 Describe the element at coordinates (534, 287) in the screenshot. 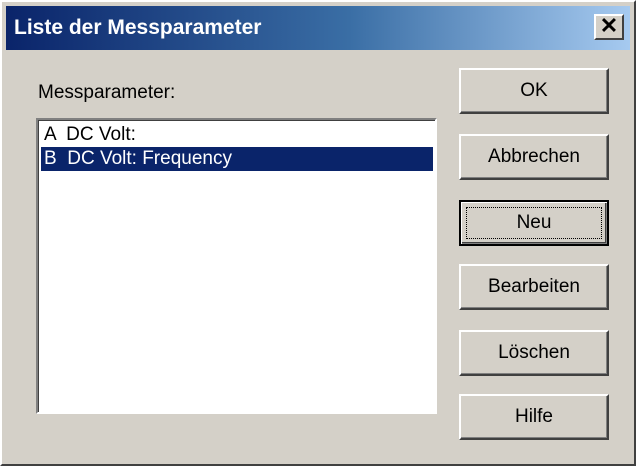

I see `edit-button: Bearbeiten` at that location.